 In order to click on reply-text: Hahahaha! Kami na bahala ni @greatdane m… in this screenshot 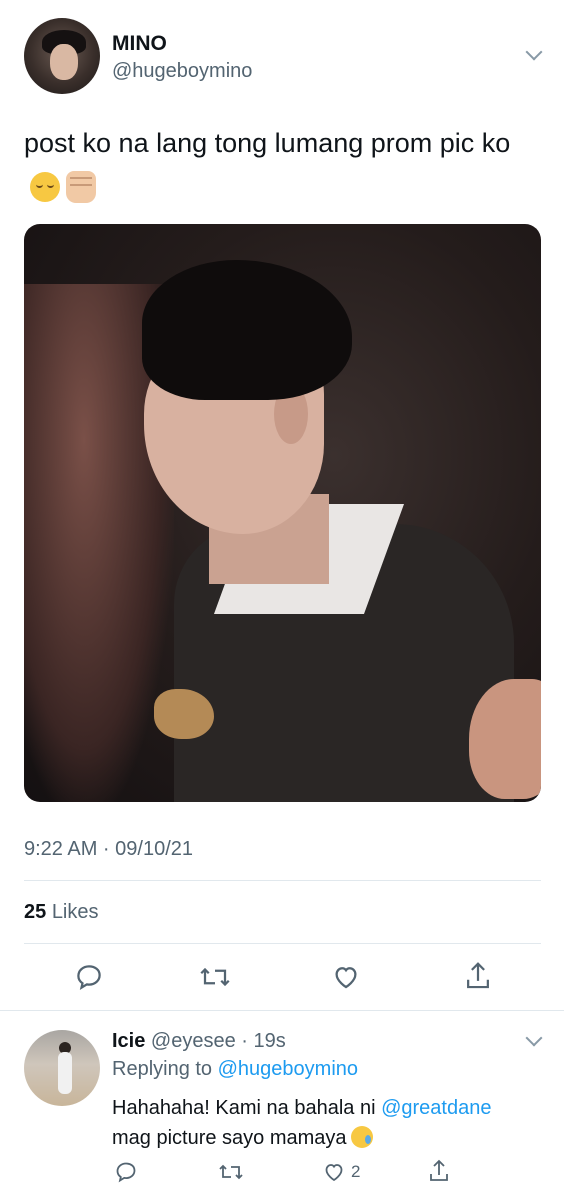, I will do `click(332, 1123)`.